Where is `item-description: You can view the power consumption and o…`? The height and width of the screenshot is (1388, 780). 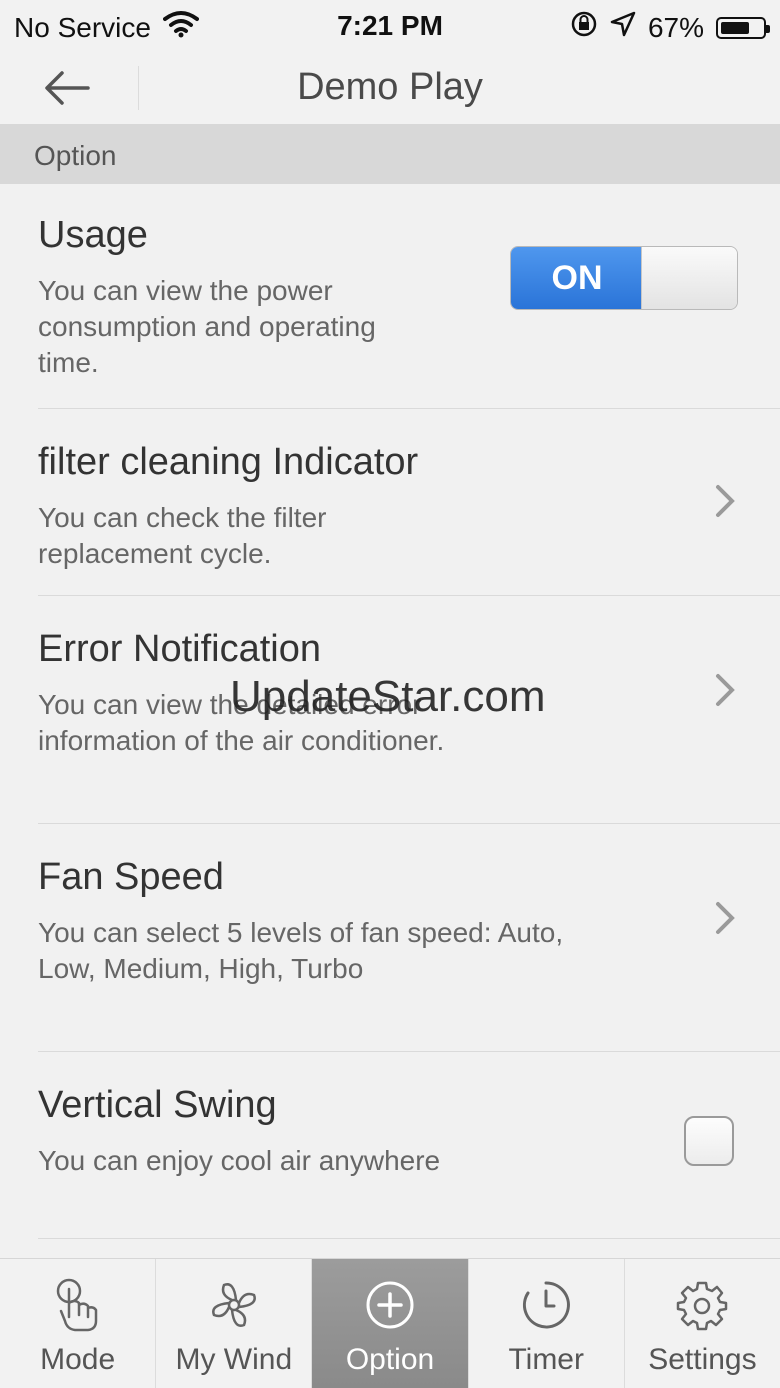
item-description: You can view the power consumption and o… is located at coordinates (207, 326).